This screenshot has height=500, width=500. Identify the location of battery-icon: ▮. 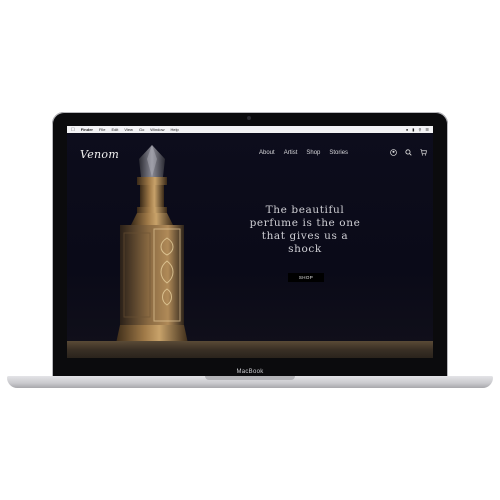
(413, 129).